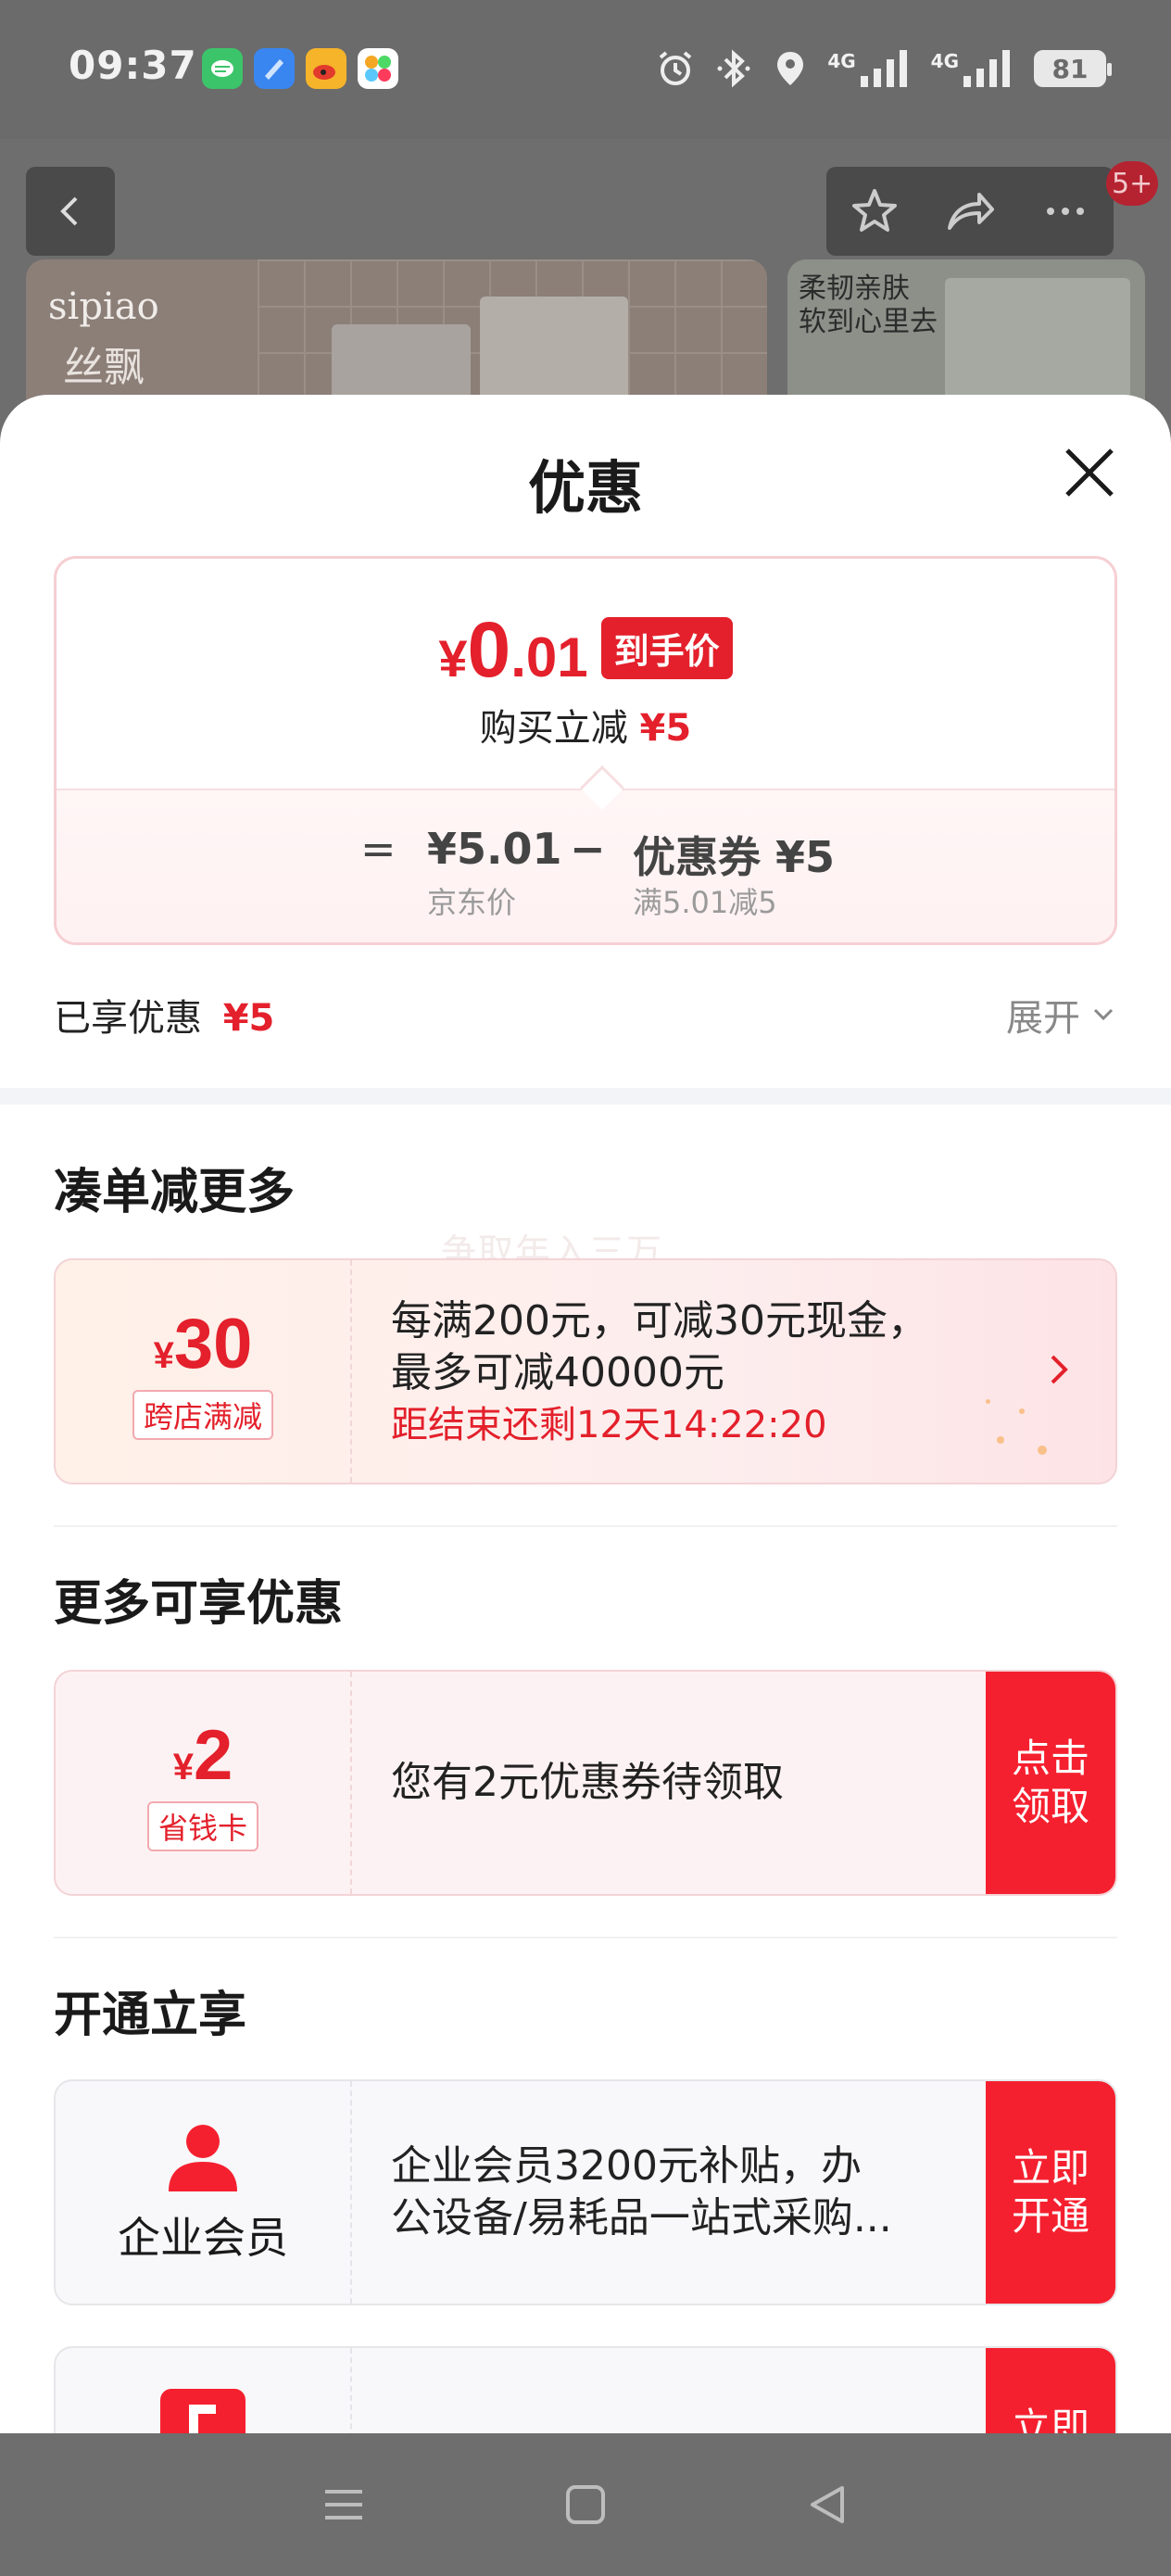 The width and height of the screenshot is (1171, 2576). I want to click on menu-icon, so click(343, 2504).